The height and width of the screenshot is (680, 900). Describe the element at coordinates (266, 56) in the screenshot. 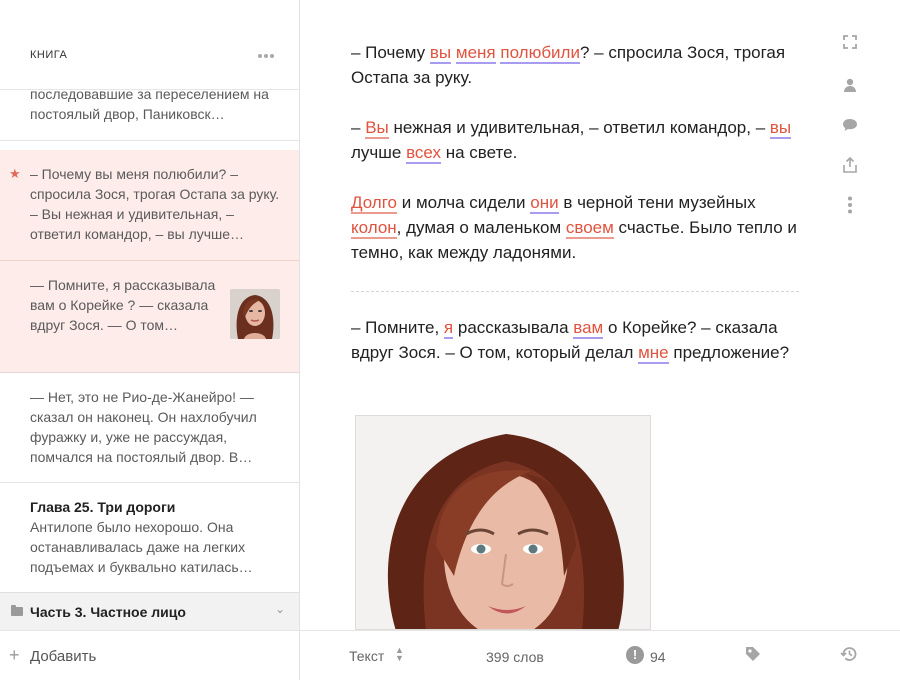

I see `more-icon` at that location.